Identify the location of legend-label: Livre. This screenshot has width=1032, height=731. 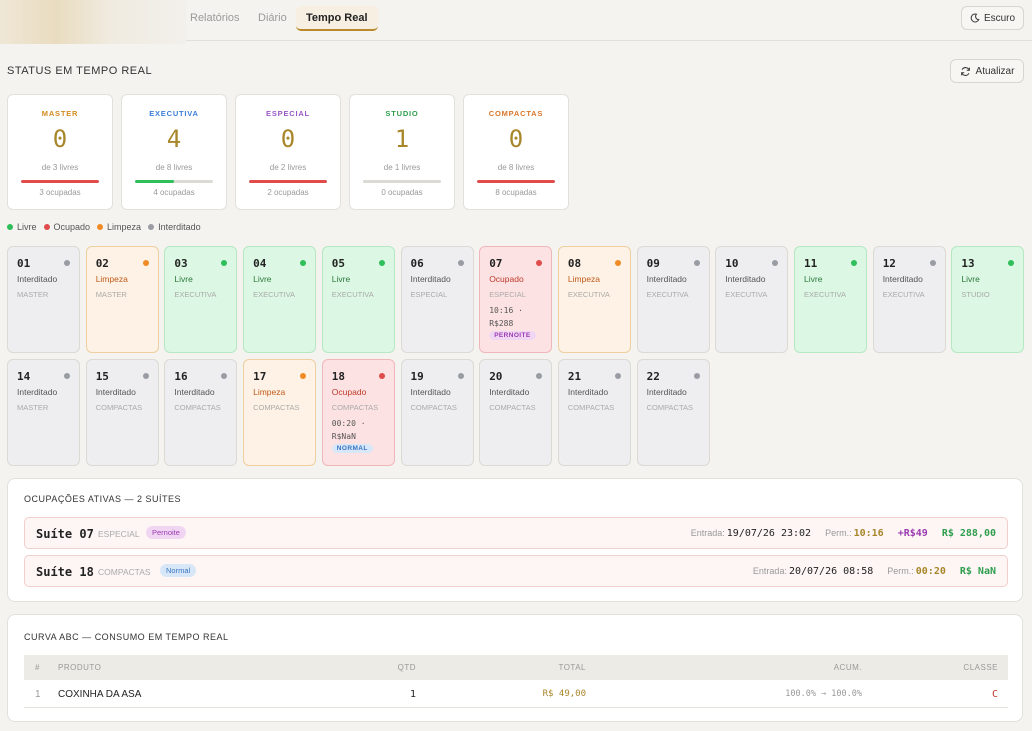
(27, 227).